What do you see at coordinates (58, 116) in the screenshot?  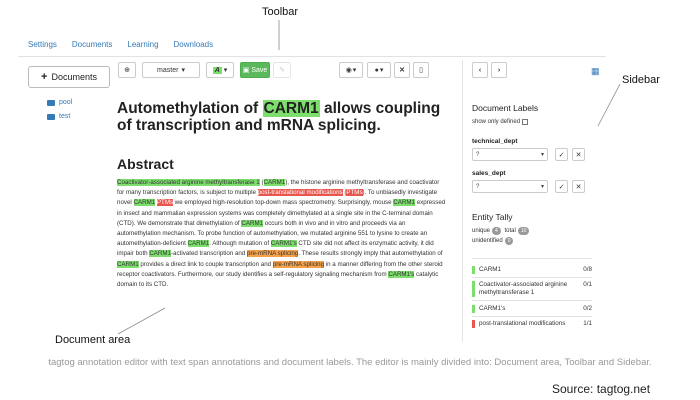 I see `folder-test: test` at bounding box center [58, 116].